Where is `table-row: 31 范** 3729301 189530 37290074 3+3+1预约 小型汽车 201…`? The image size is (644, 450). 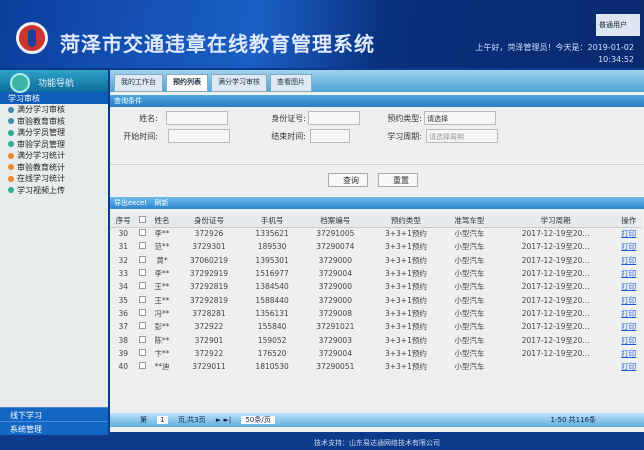 table-row: 31 范** 3729301 189530 37290074 3+3+1预约 小型汽车 201… is located at coordinates (376, 246).